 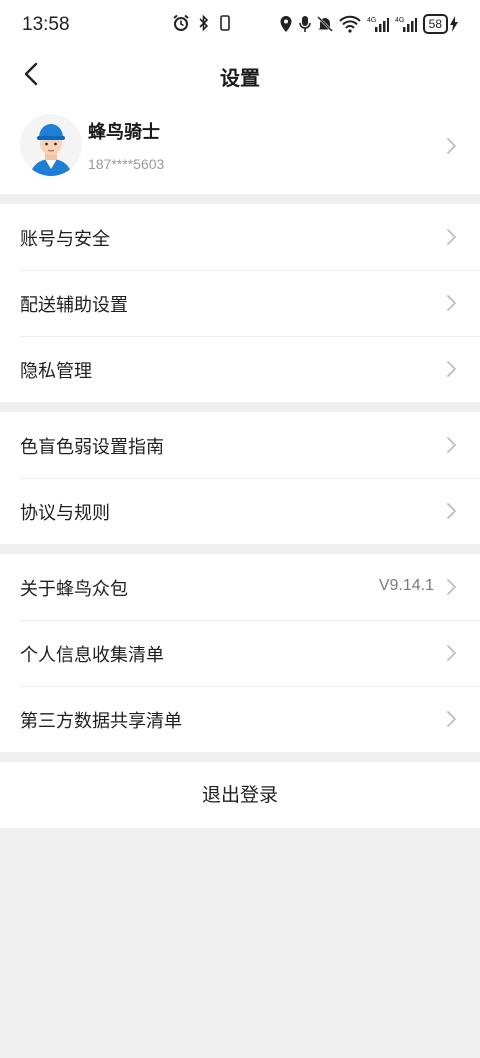 I want to click on vibrate-icon, so click(x=225, y=23).